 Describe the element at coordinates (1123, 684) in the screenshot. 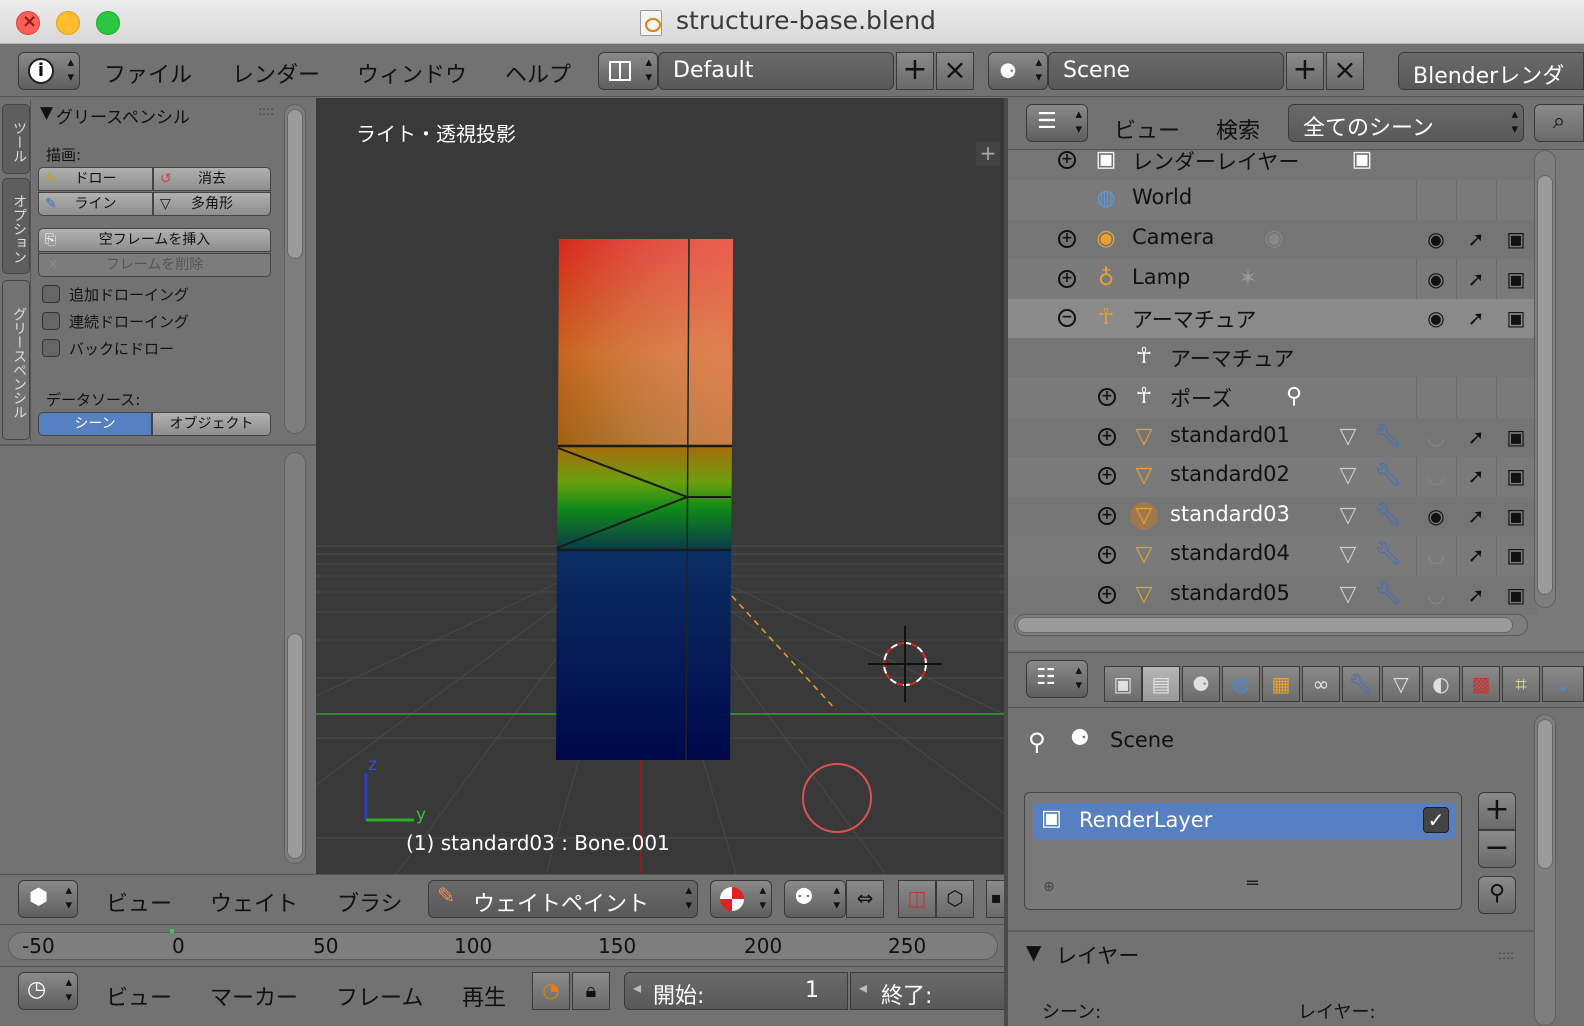

I see `render-tab-icon: ▣` at that location.